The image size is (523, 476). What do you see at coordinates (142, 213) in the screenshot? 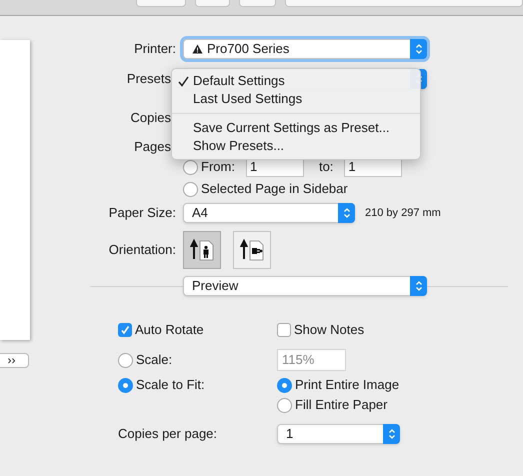
I see `field-label: Paper Size:` at bounding box center [142, 213].